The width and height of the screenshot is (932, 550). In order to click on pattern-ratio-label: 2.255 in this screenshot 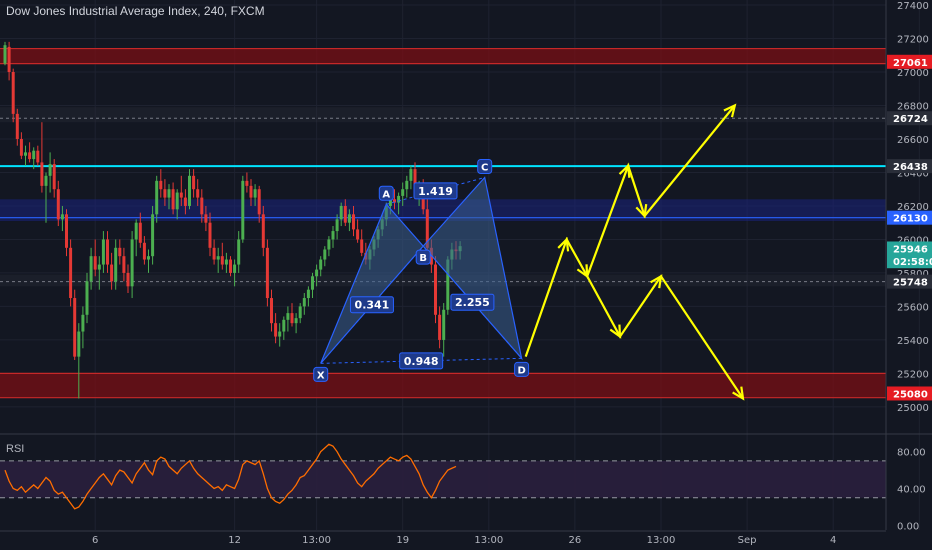, I will do `click(472, 302)`.